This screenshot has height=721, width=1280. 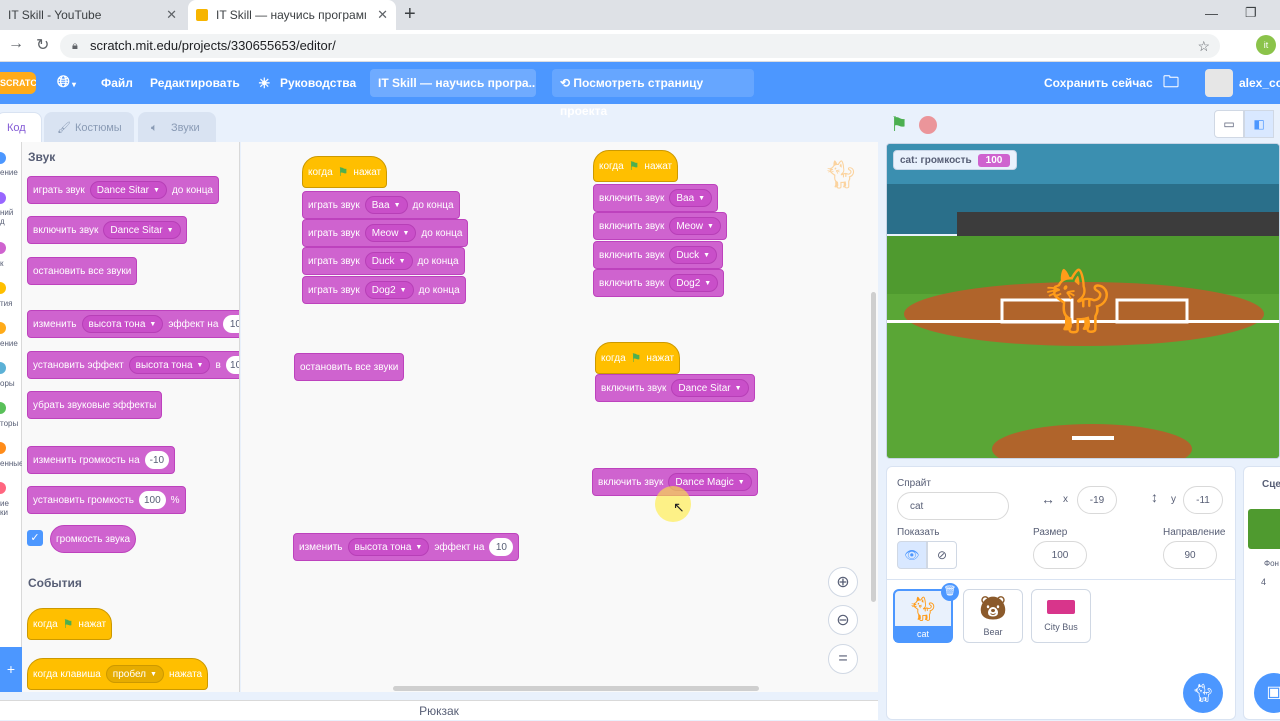 I want to click on number-input: -10, so click(x=157, y=460).